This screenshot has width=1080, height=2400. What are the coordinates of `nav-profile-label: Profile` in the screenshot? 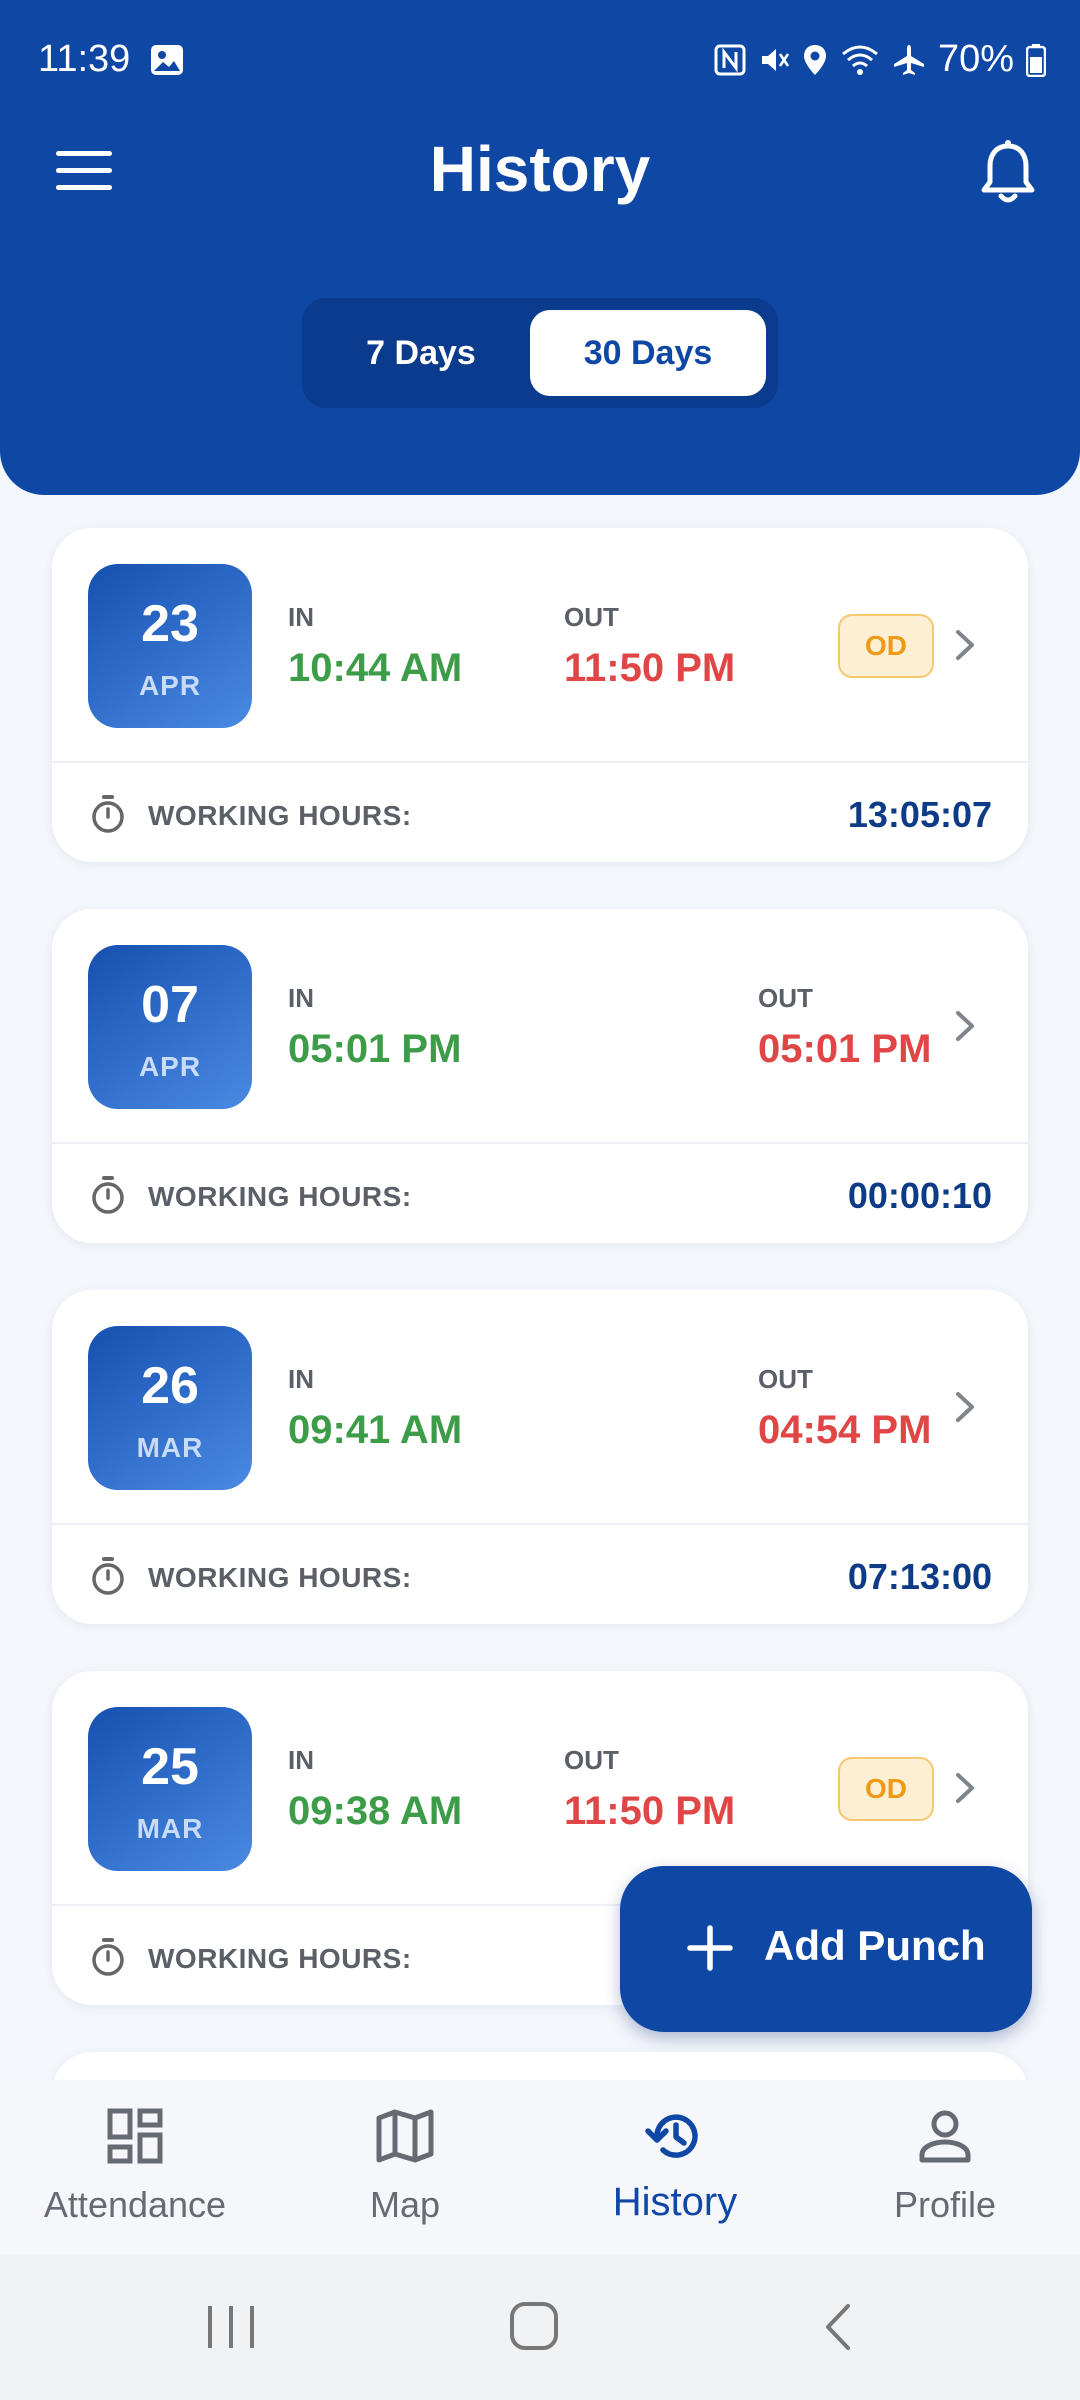 It's located at (945, 2204).